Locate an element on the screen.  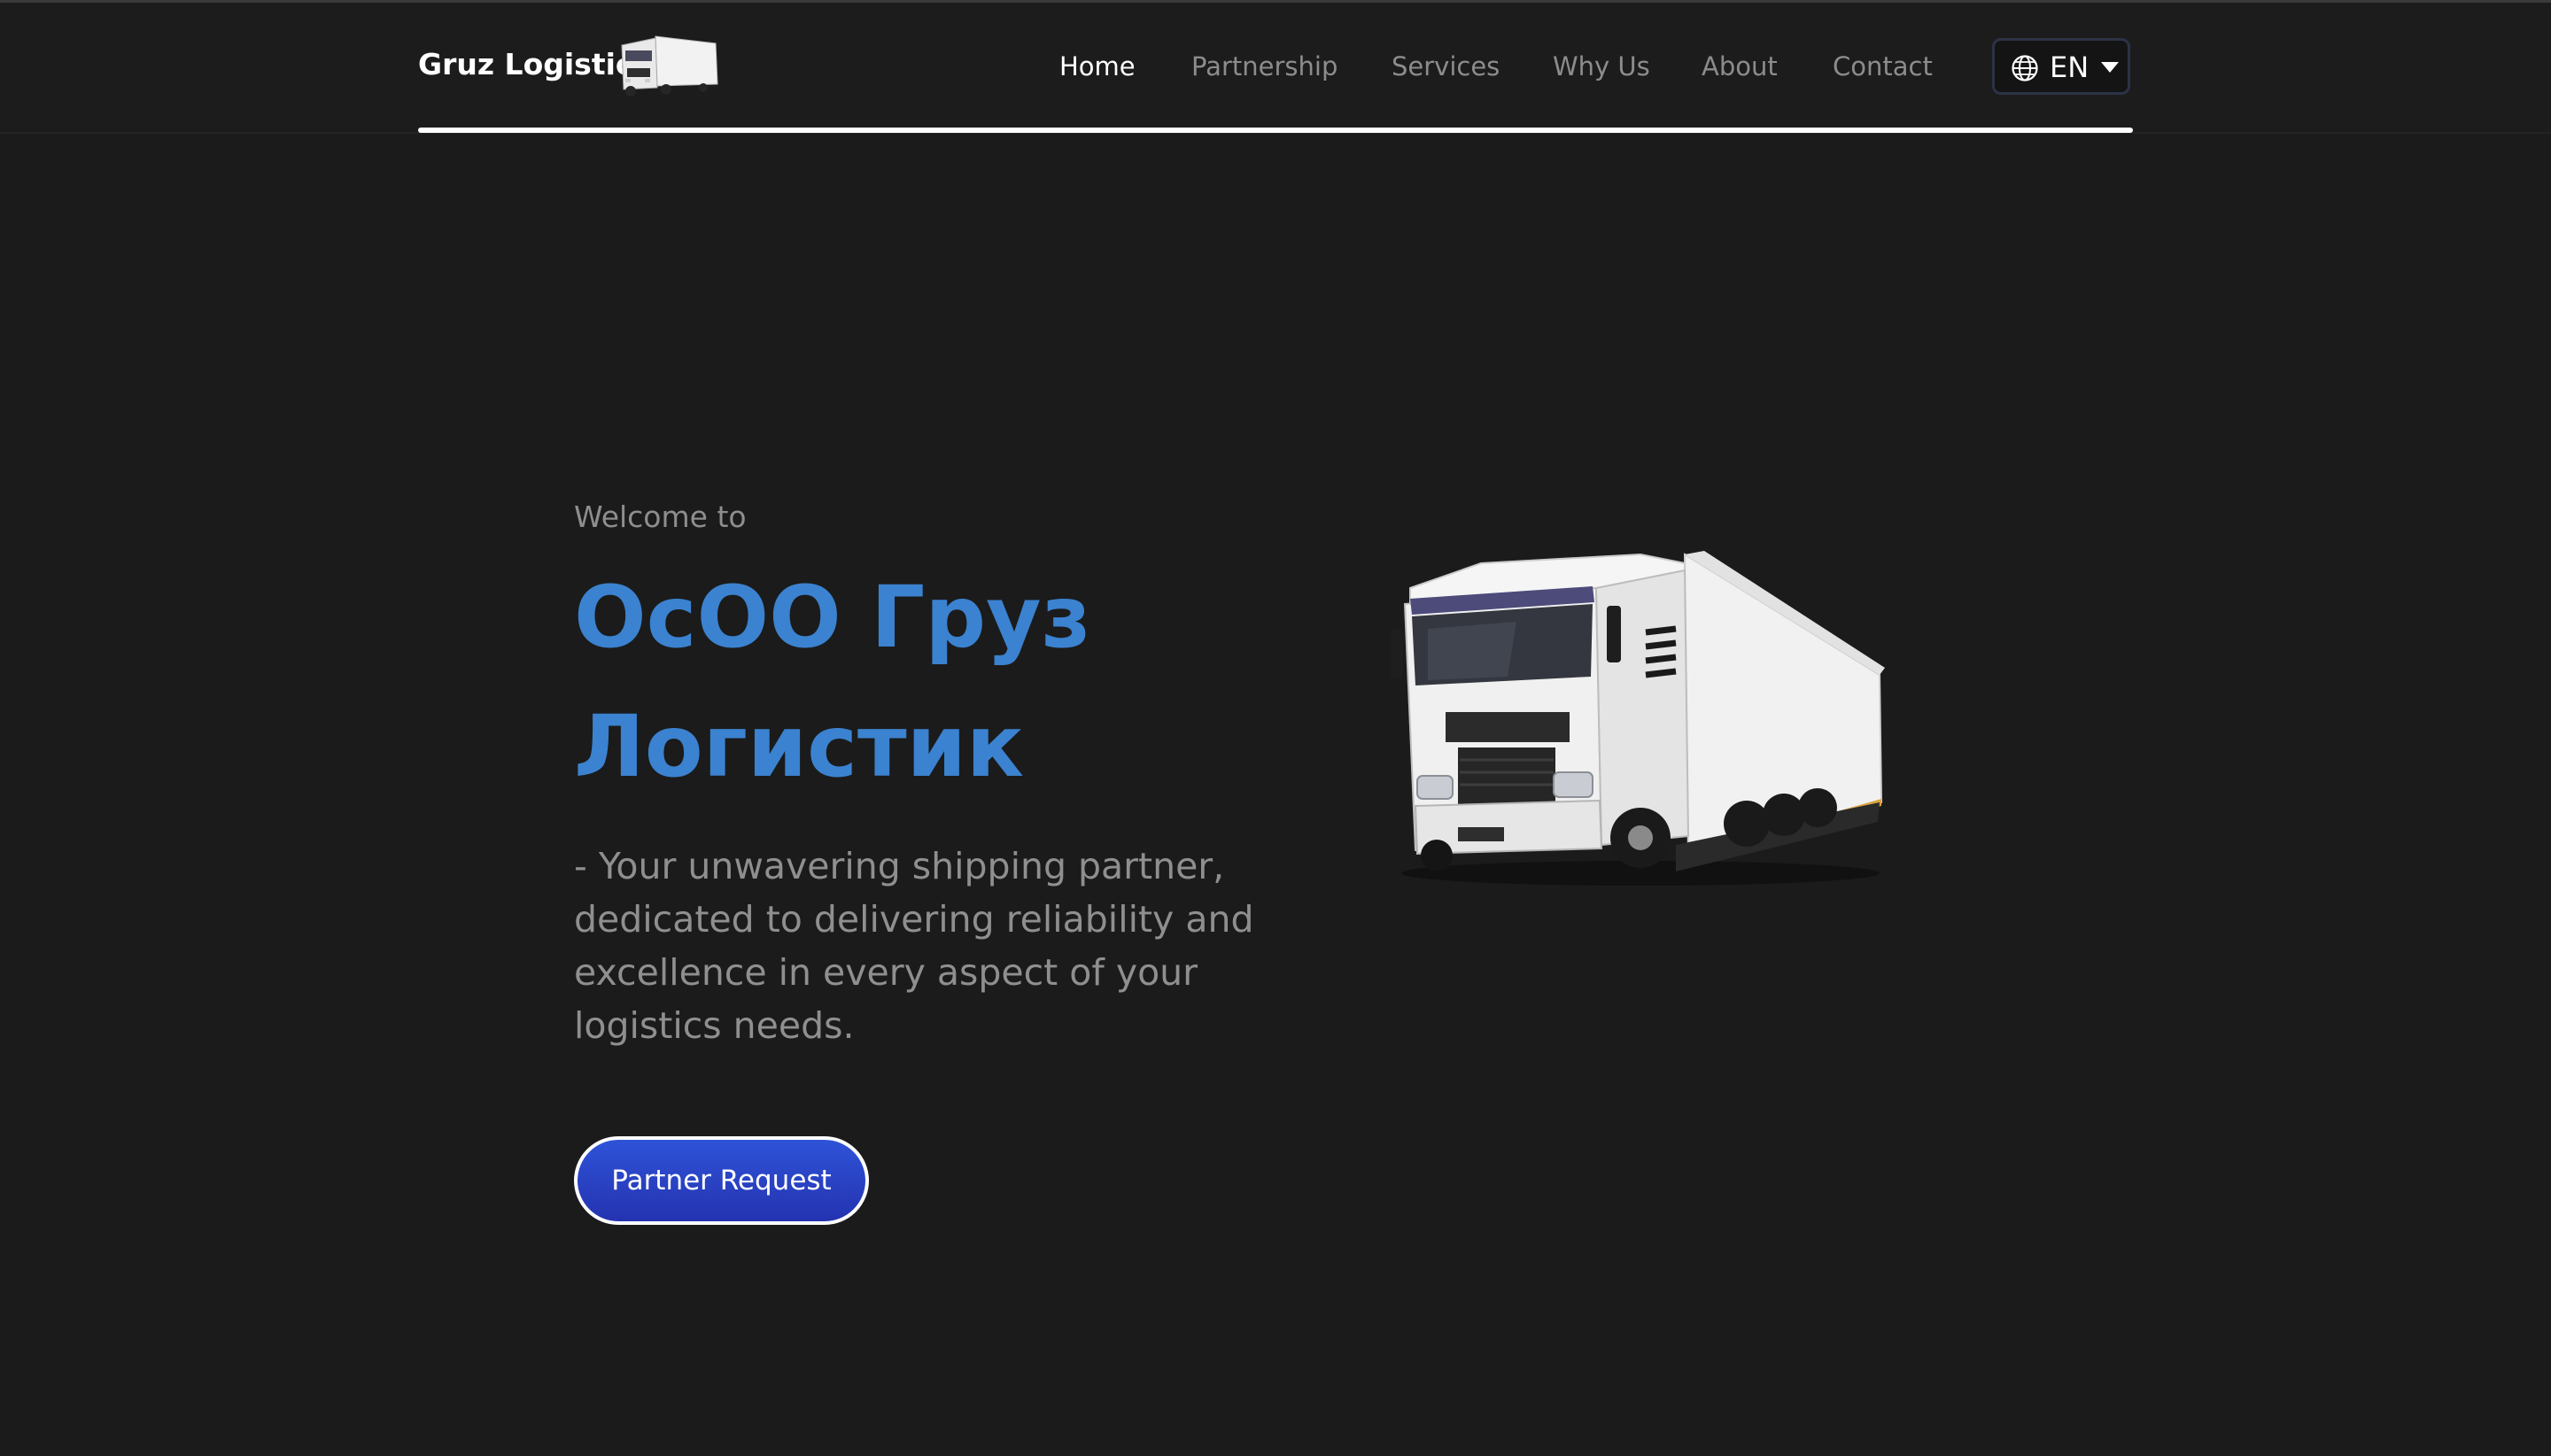
nav-home: Home is located at coordinates (1097, 66).